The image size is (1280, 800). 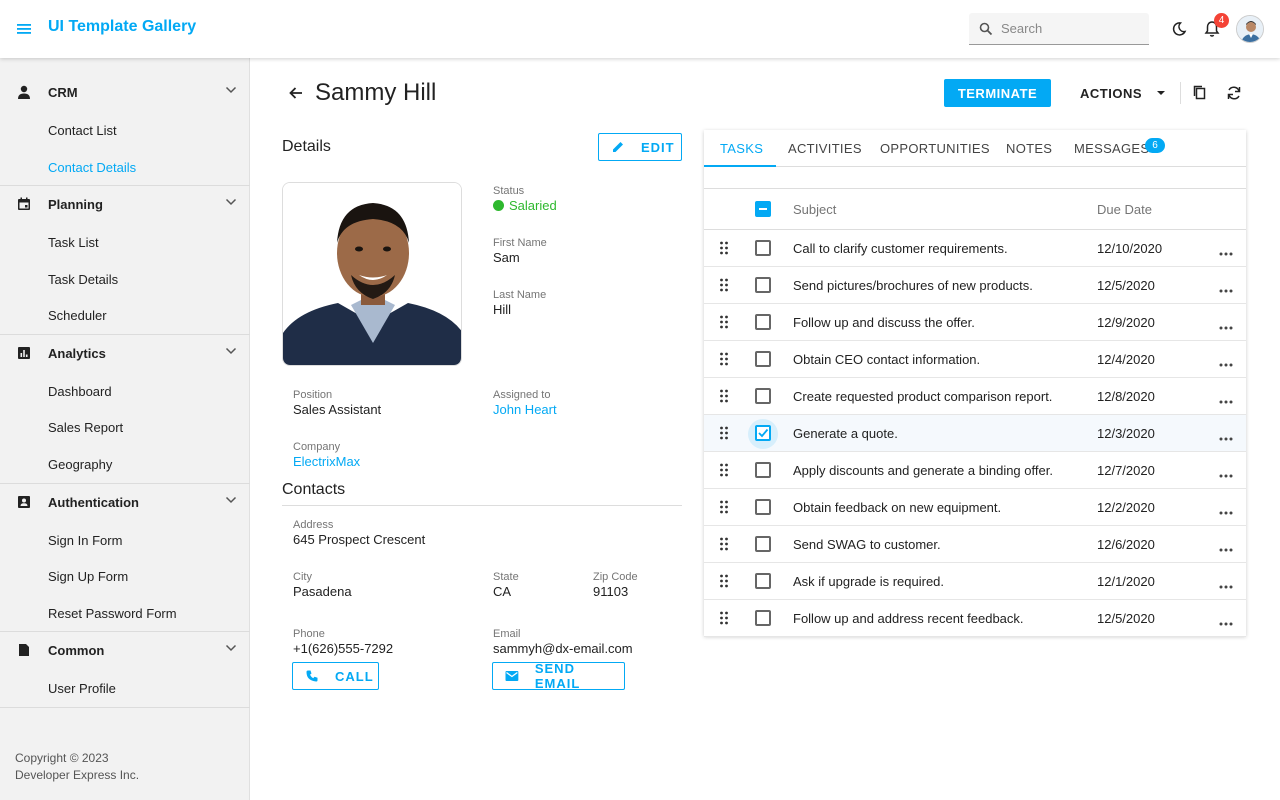 What do you see at coordinates (125, 353) in the screenshot?
I see `sidebar-group-analytics: Analytics` at bounding box center [125, 353].